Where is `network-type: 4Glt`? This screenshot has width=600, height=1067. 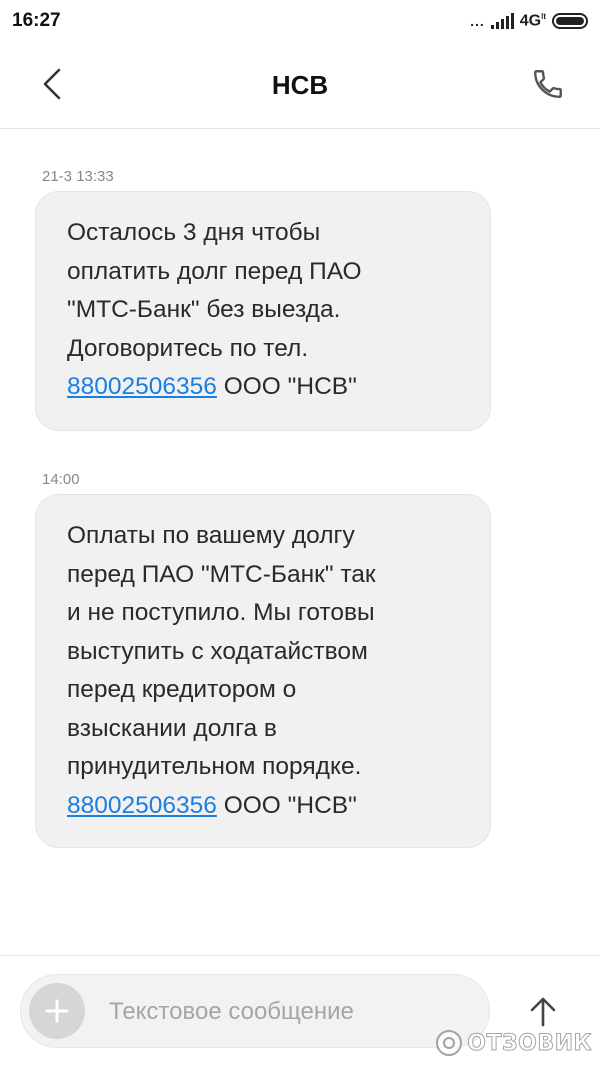
network-type: 4Glt is located at coordinates (533, 21).